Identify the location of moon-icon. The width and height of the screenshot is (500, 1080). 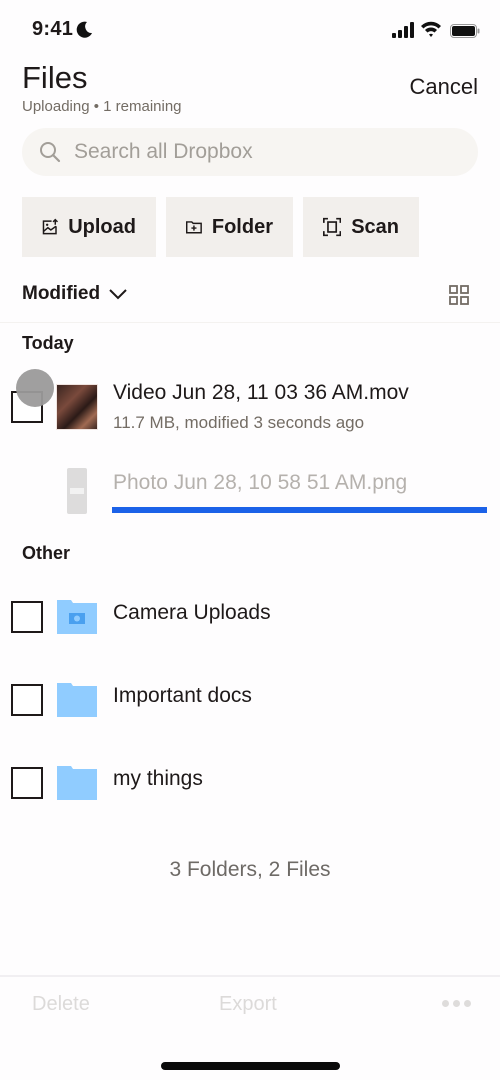
(84, 29).